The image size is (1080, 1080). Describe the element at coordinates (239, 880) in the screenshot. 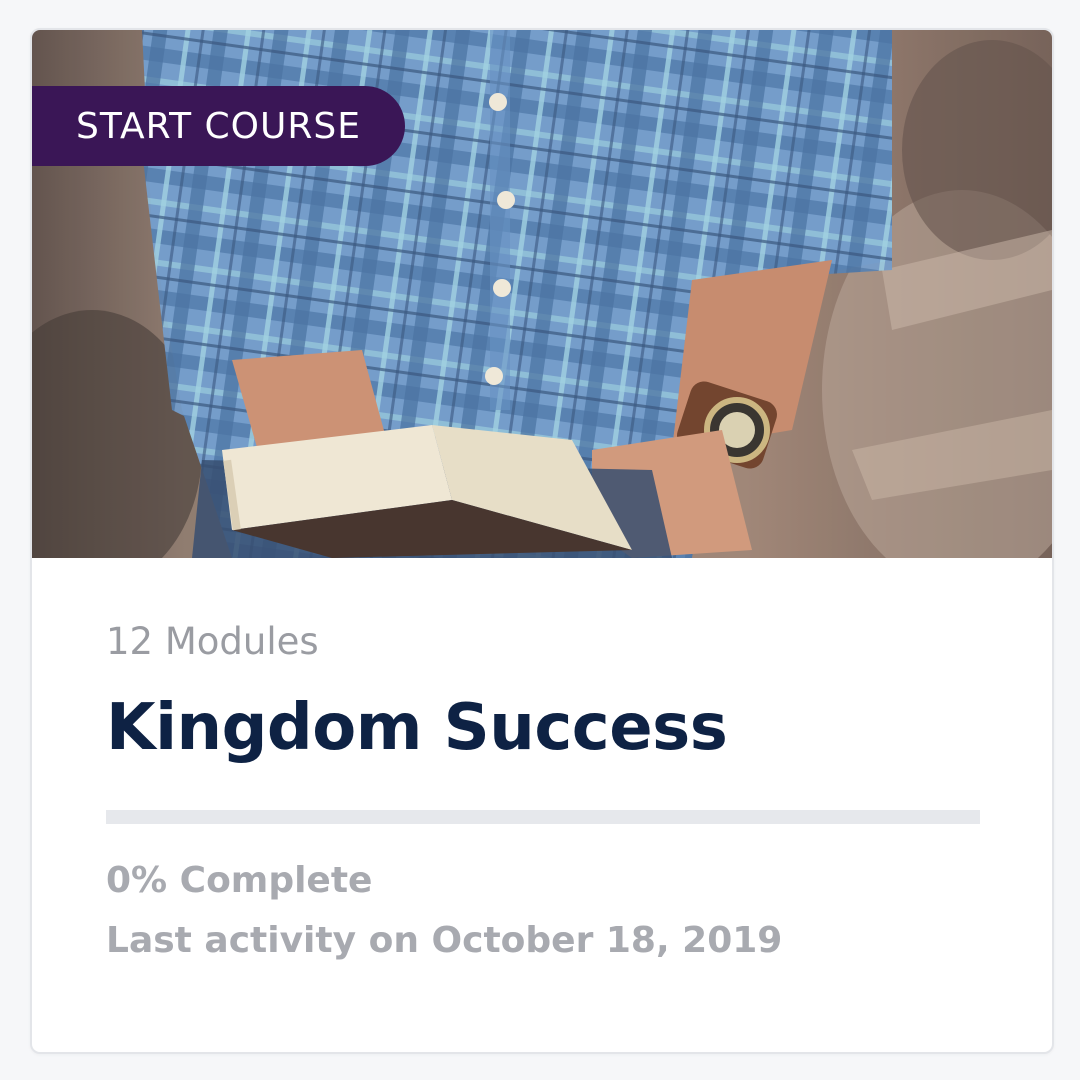

I see `completion-status: 0% Complete` at that location.